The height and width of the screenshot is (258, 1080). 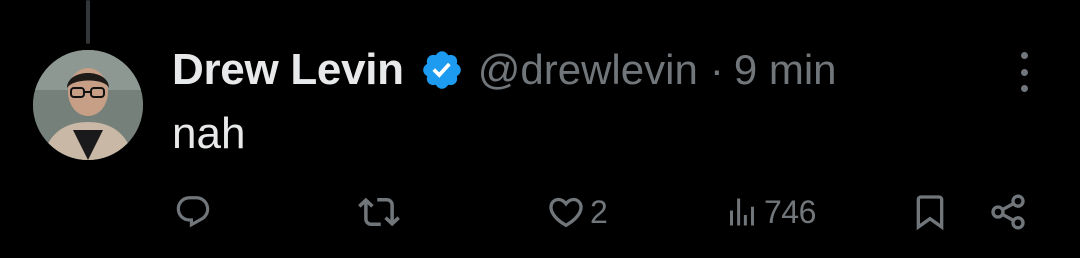 What do you see at coordinates (566, 212) in the screenshot?
I see `heart-icon` at bounding box center [566, 212].